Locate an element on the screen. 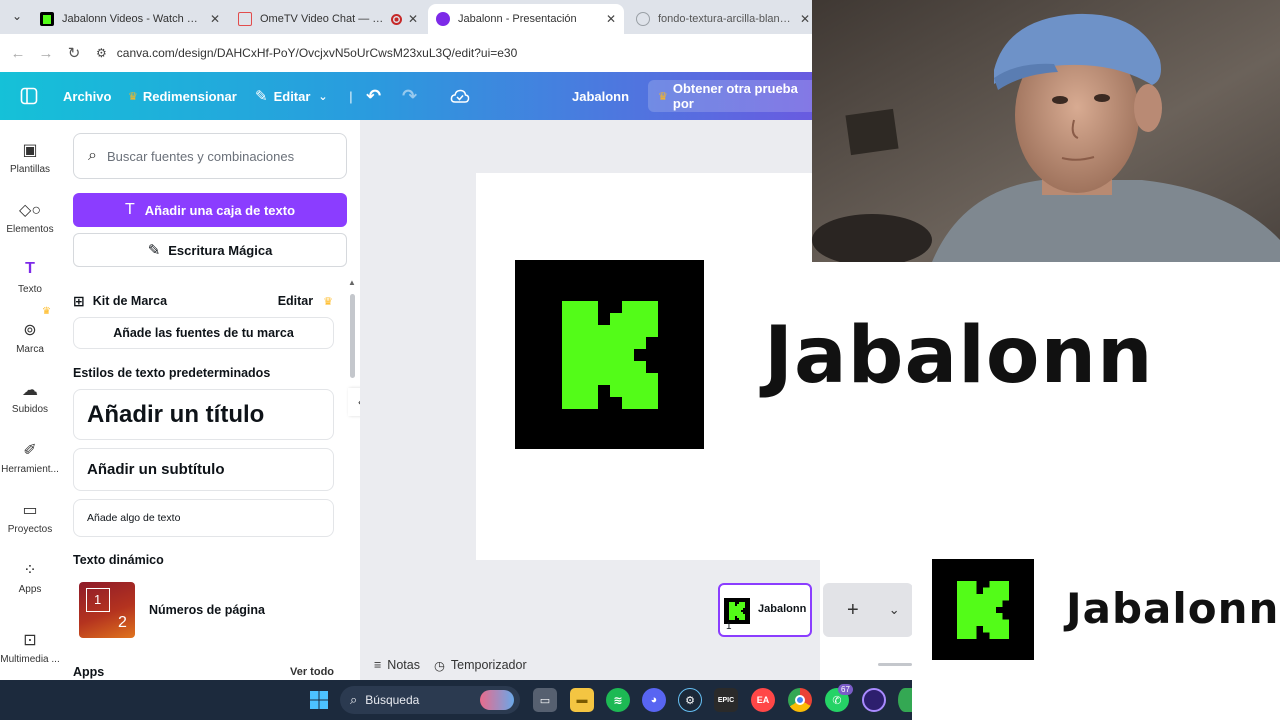 This screenshot has height=720, width=1280. browser-tab: OmeTV Video Chat — Ome ✕ is located at coordinates (328, 19).